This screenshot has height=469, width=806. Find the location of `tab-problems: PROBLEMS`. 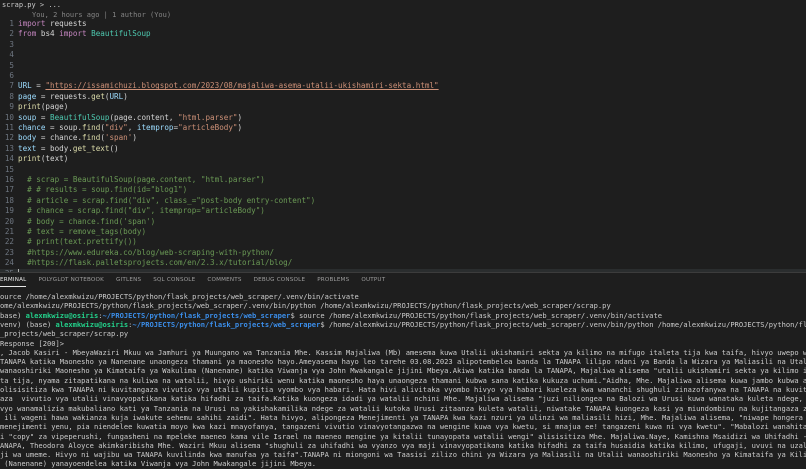

tab-problems: PROBLEMS is located at coordinates (333, 280).